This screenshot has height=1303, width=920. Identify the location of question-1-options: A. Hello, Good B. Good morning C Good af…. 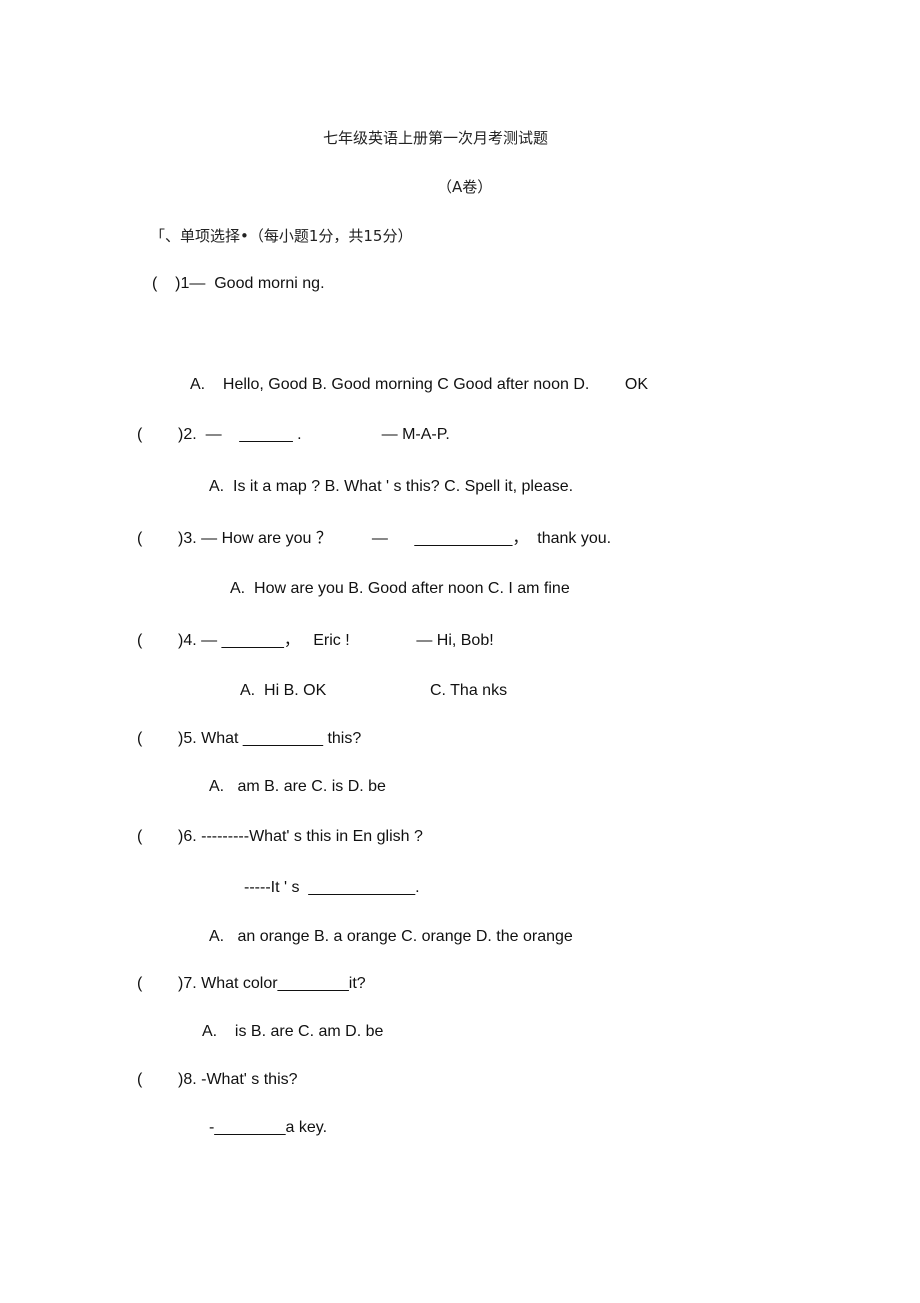
(419, 384).